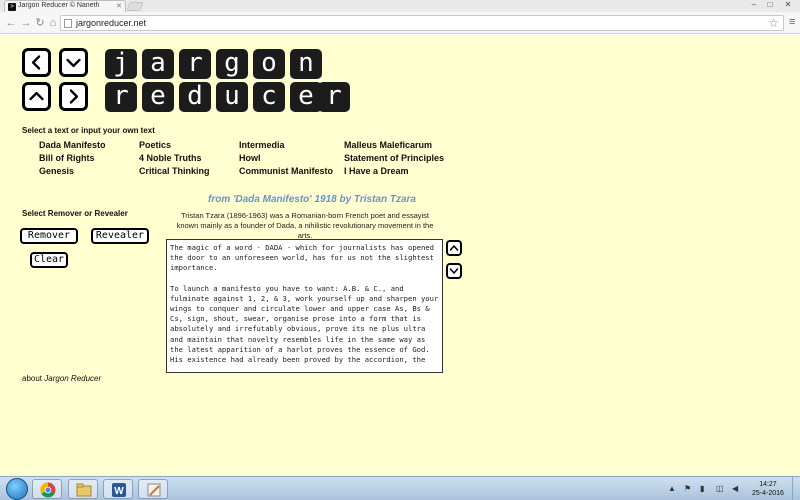  Describe the element at coordinates (232, 64) in the screenshot. I see `logo-tile: g` at that location.